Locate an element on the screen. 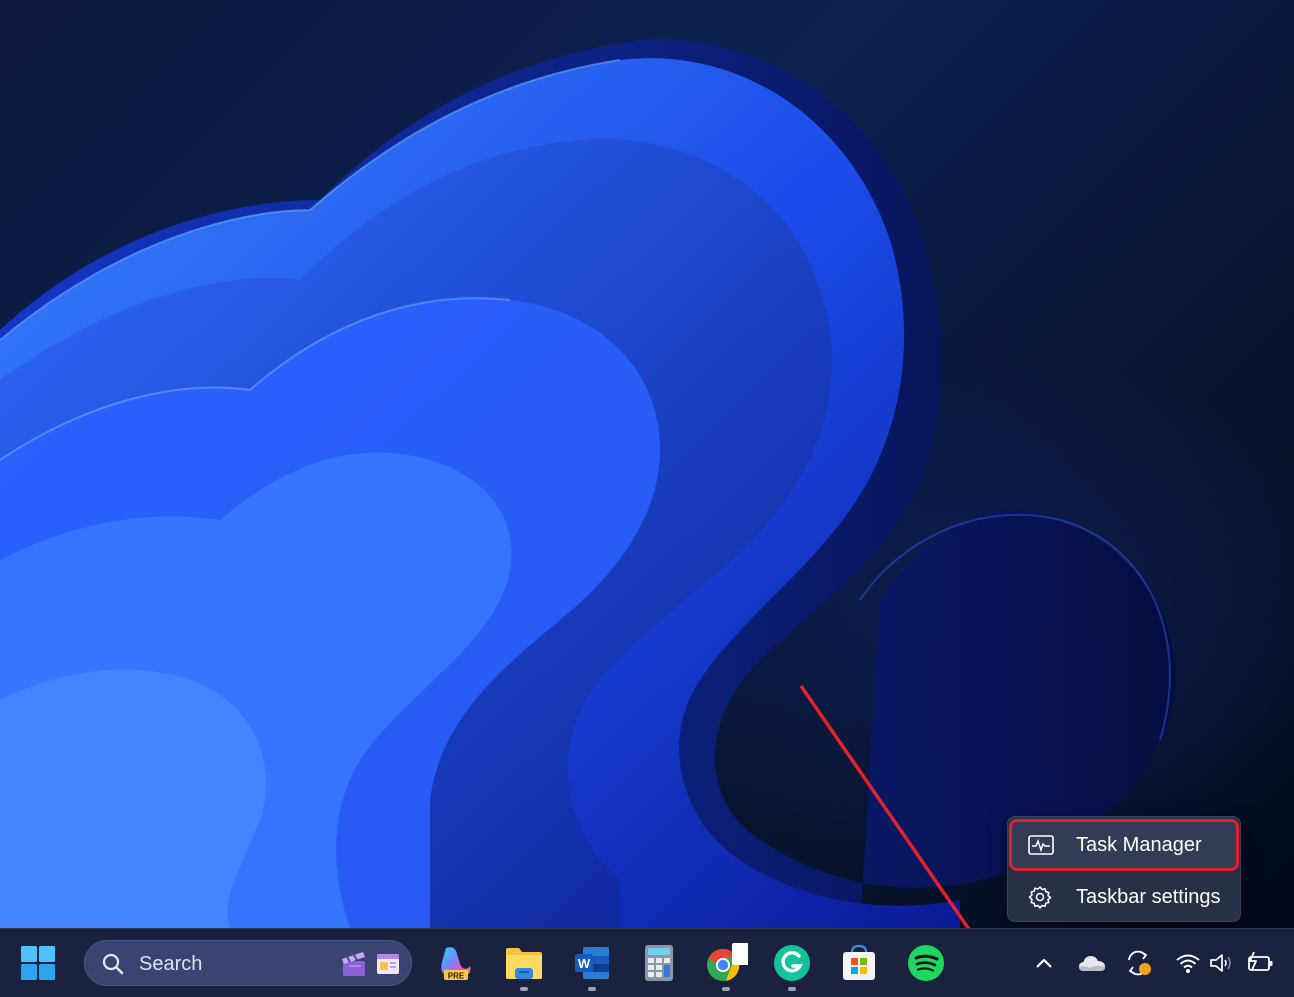 The image size is (1294, 997). store-icon is located at coordinates (859, 962).